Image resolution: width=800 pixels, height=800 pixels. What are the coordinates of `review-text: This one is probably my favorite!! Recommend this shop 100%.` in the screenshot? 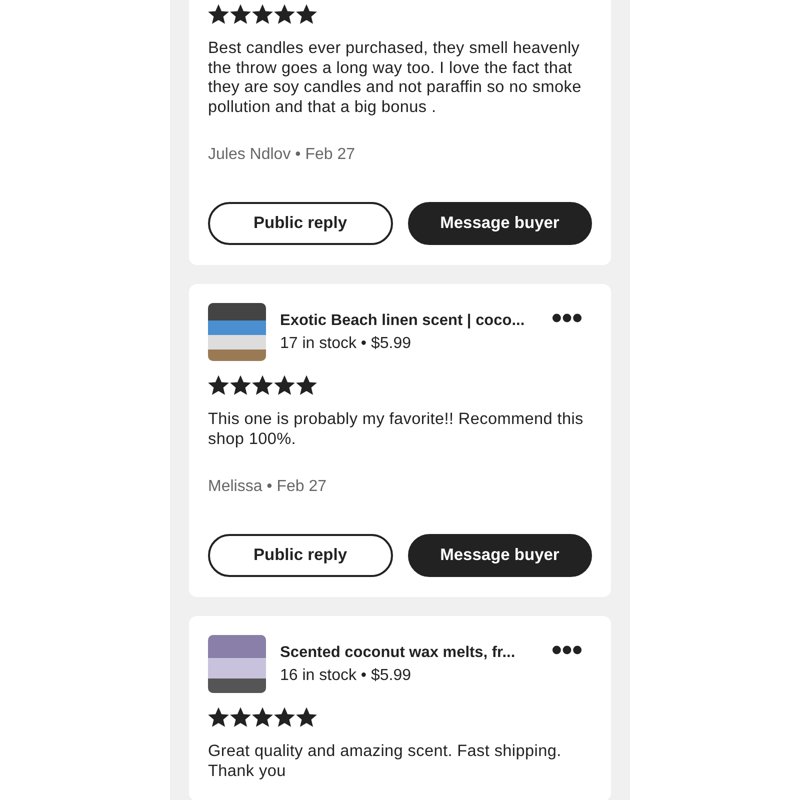 It's located at (396, 429).